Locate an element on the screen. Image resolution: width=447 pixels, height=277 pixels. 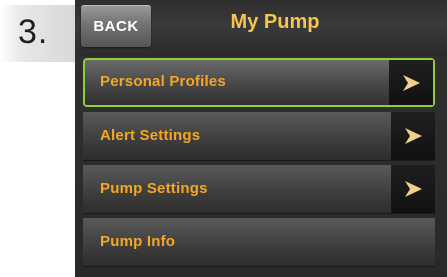
menu-item-pump-info: Pump Info is located at coordinates (259, 242).